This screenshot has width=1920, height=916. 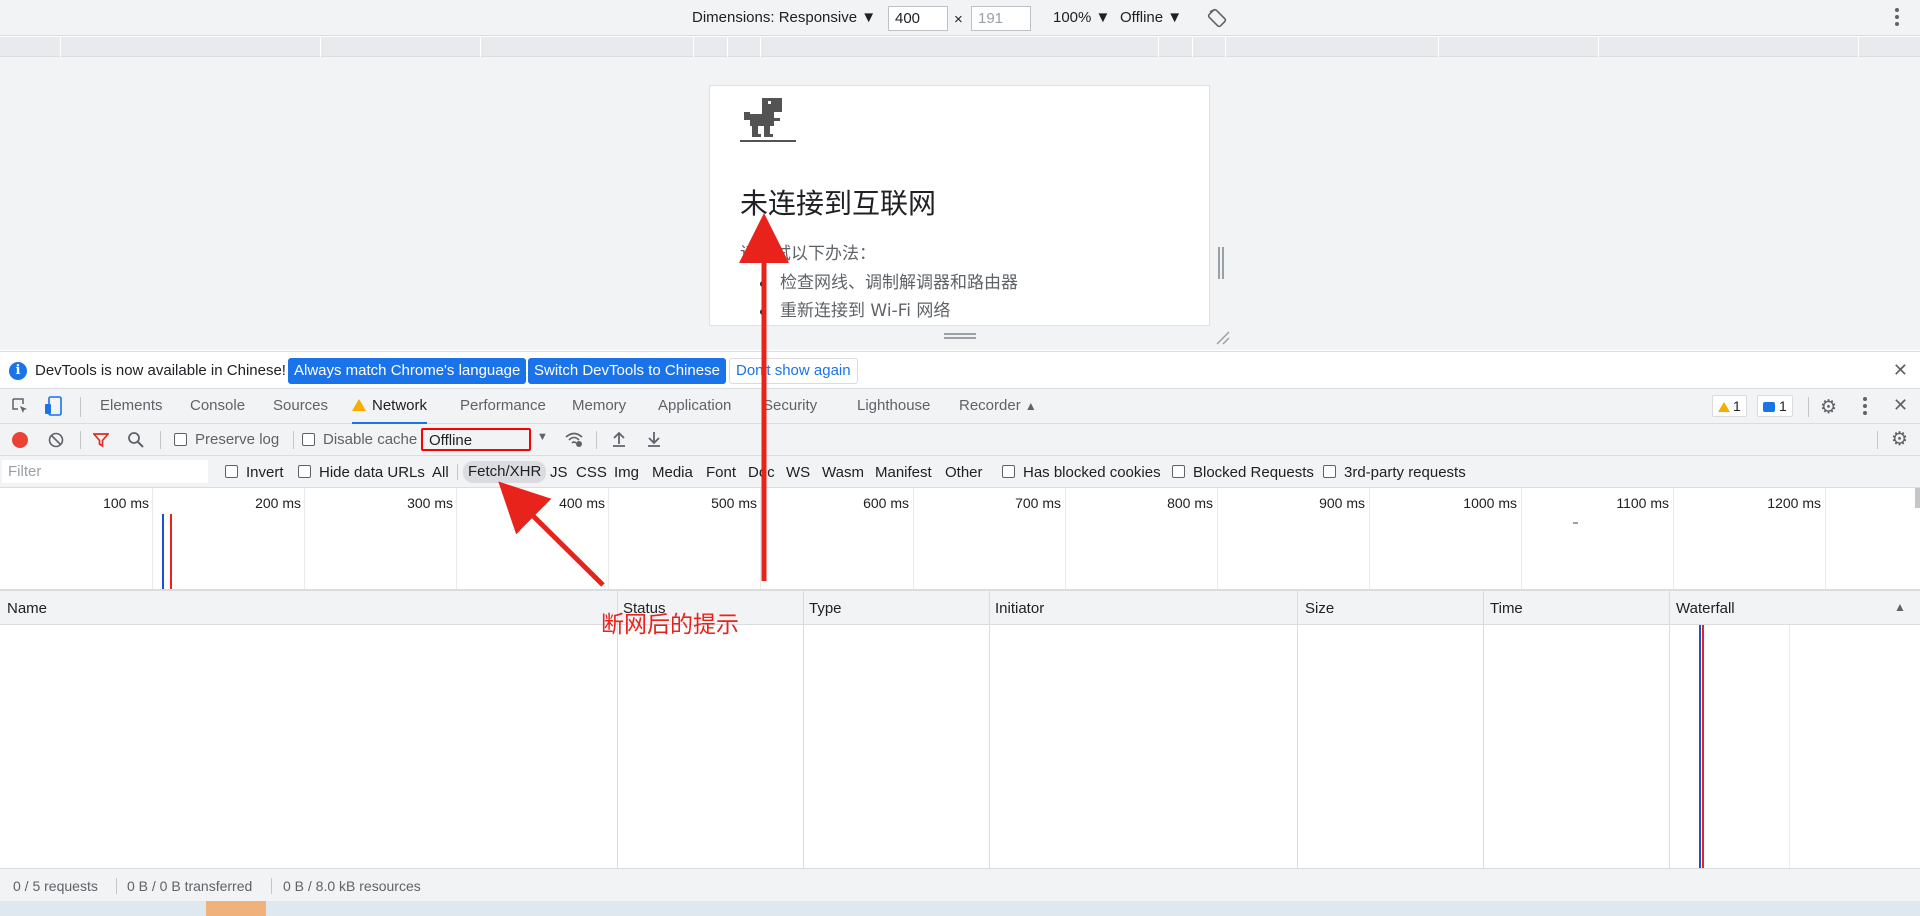 I want to click on tab-security: Security, so click(x=790, y=406).